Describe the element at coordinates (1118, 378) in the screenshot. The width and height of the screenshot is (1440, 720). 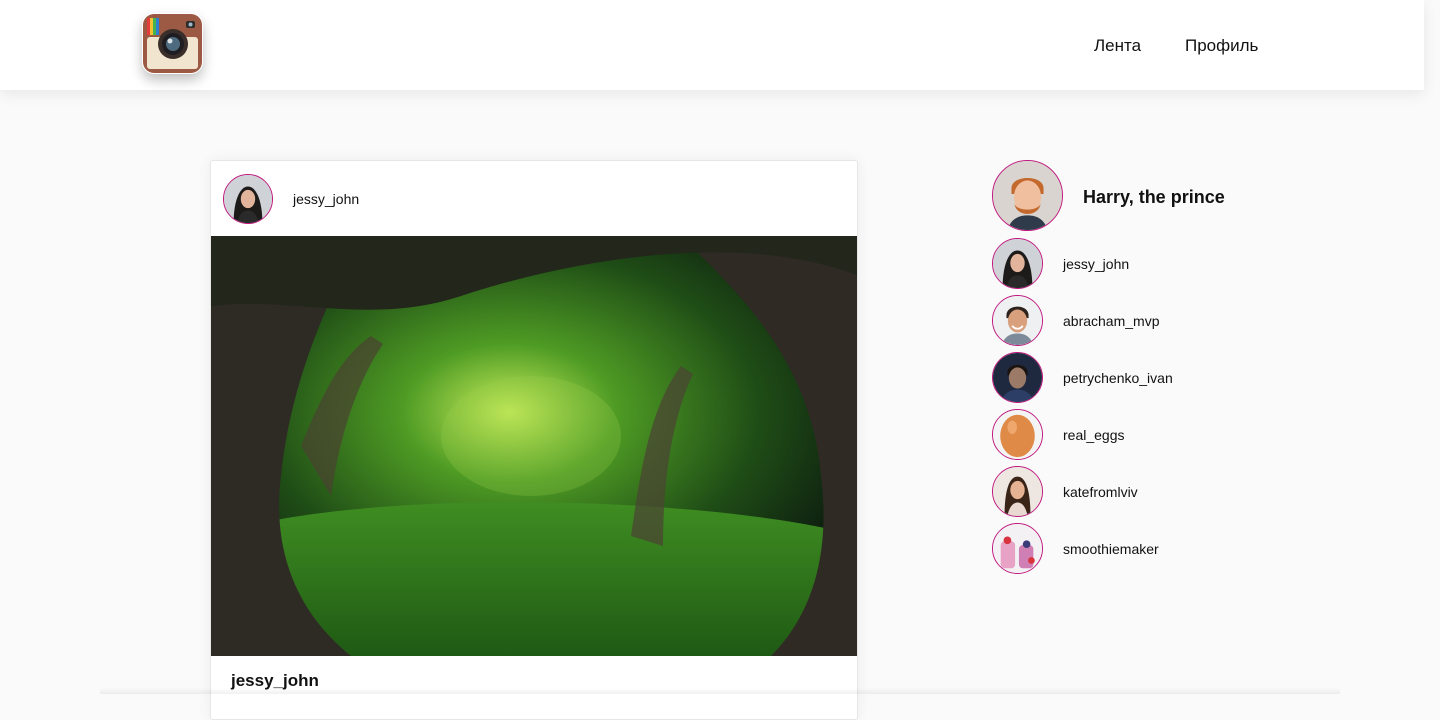
I see `suggestion-username: petrychenko_ivan` at that location.